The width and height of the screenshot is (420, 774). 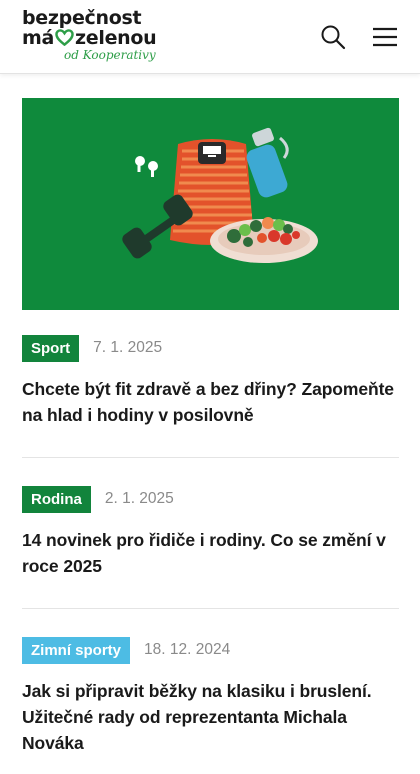 I want to click on logo-line2: má zelenou, so click(x=89, y=38).